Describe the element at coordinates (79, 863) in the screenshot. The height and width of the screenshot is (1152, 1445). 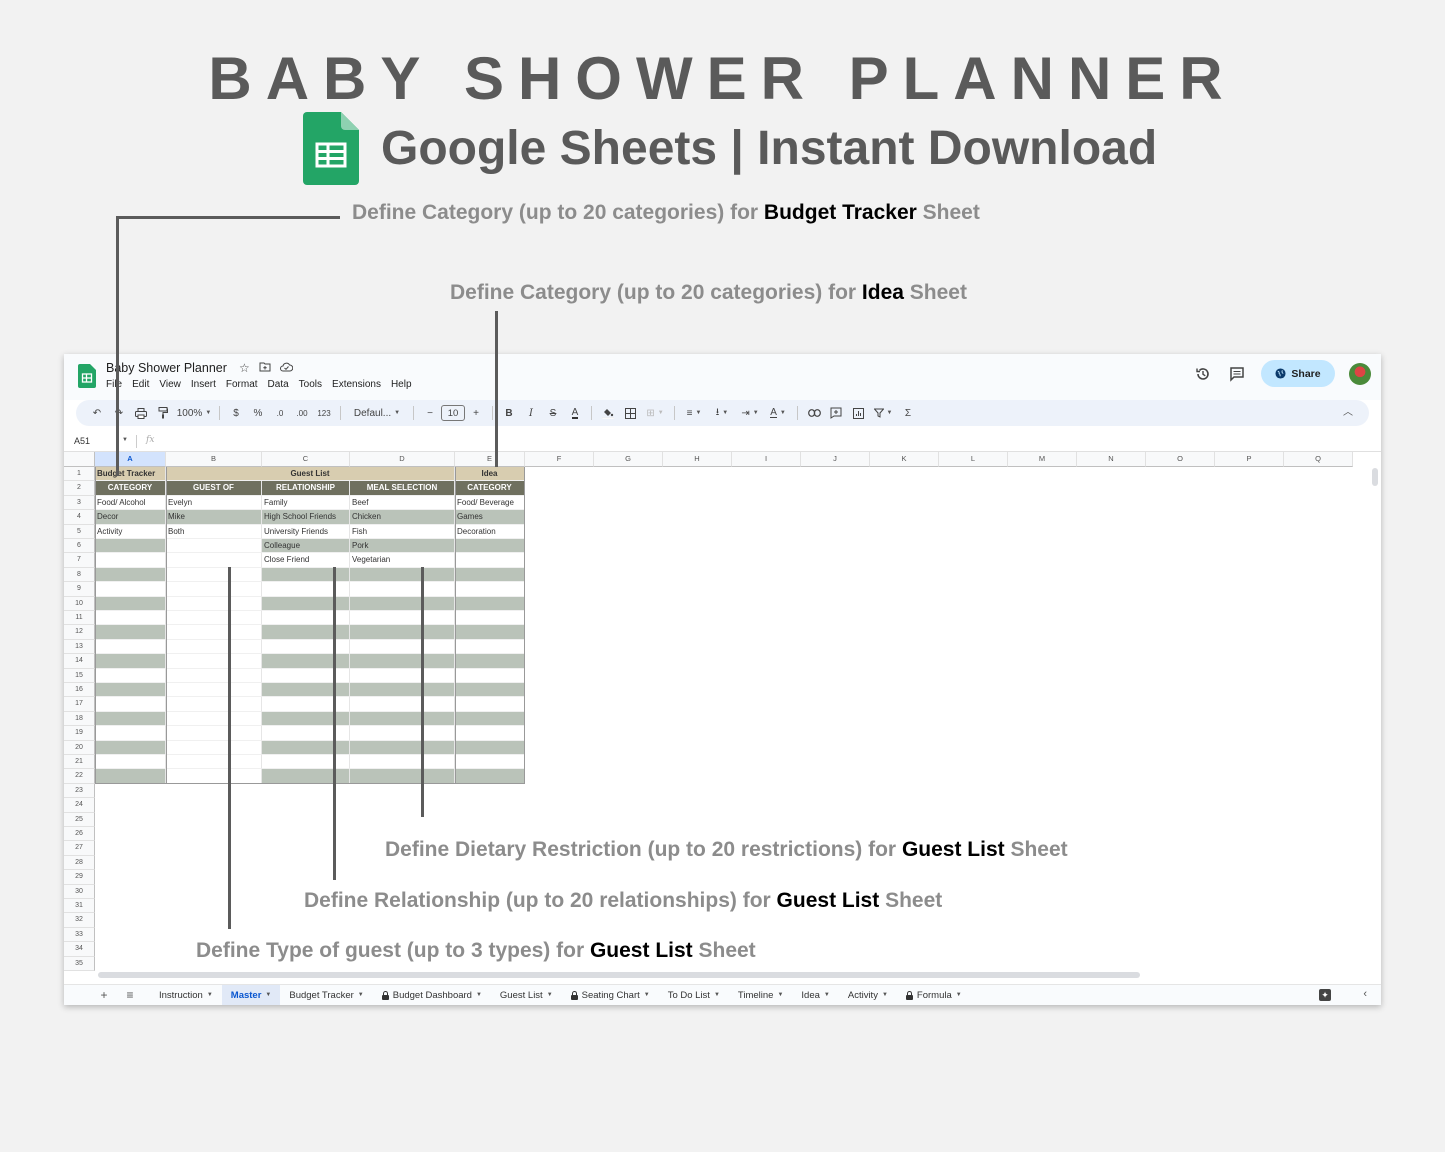
I see `row-header: 28` at that location.